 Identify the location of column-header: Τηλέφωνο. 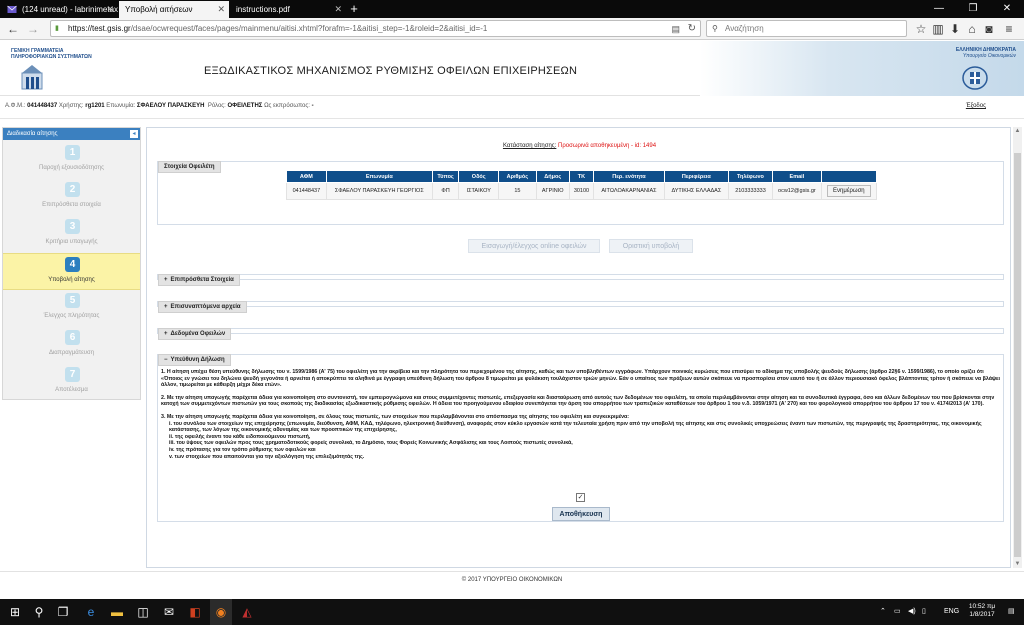
(750, 176).